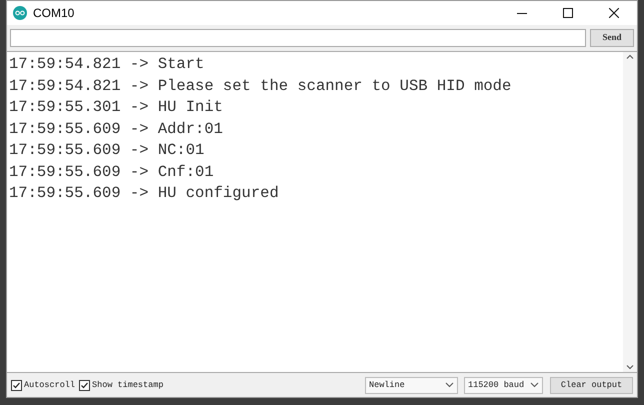 The width and height of the screenshot is (644, 405). I want to click on minimize-icon, so click(522, 13).